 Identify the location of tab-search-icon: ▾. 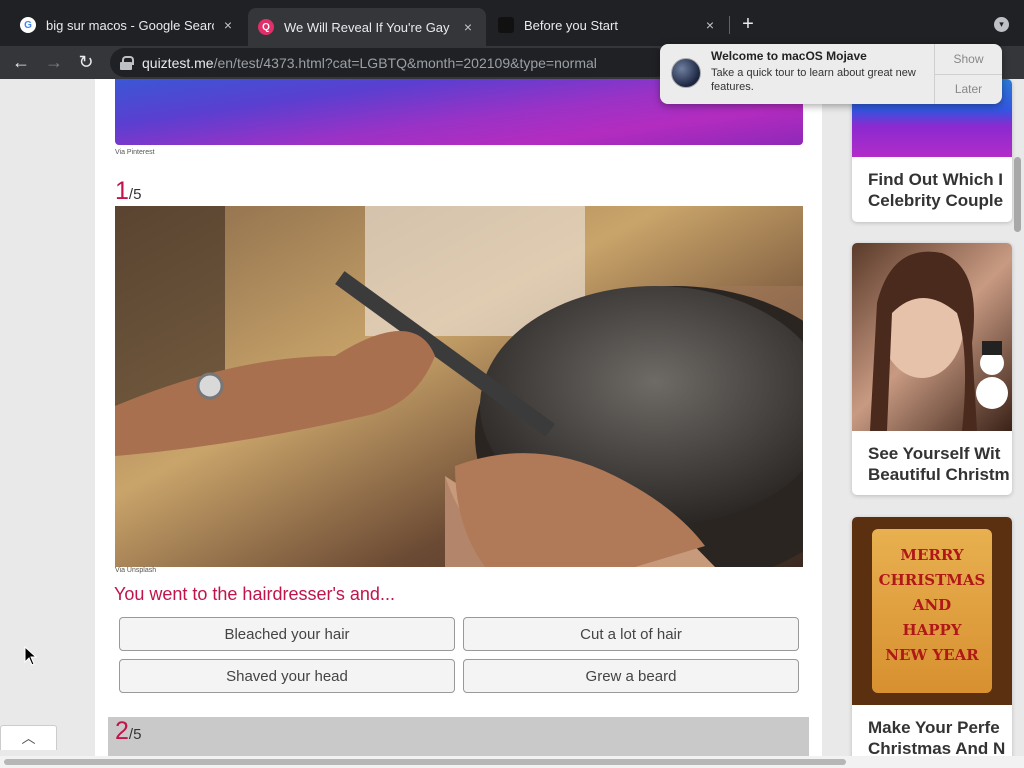
(1001, 24).